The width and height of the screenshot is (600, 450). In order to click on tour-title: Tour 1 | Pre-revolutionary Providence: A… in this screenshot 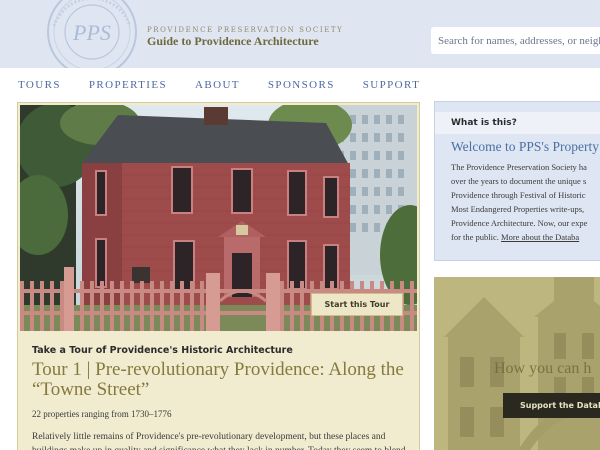, I will do `click(222, 380)`.